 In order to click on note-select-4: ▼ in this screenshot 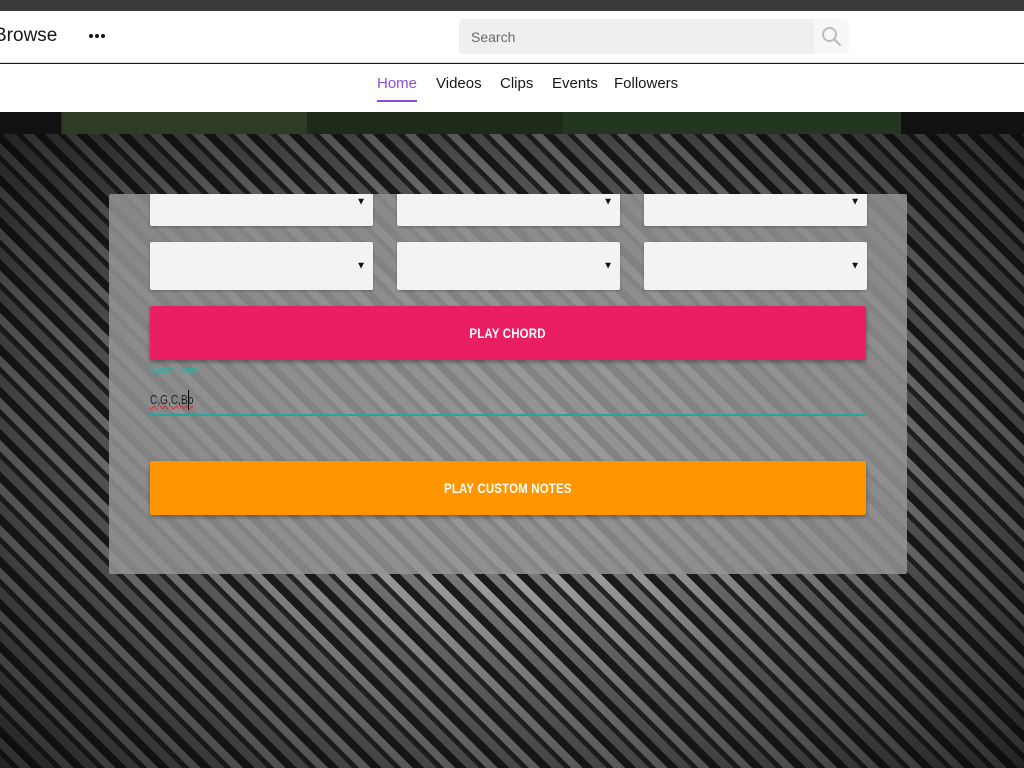, I will do `click(261, 266)`.